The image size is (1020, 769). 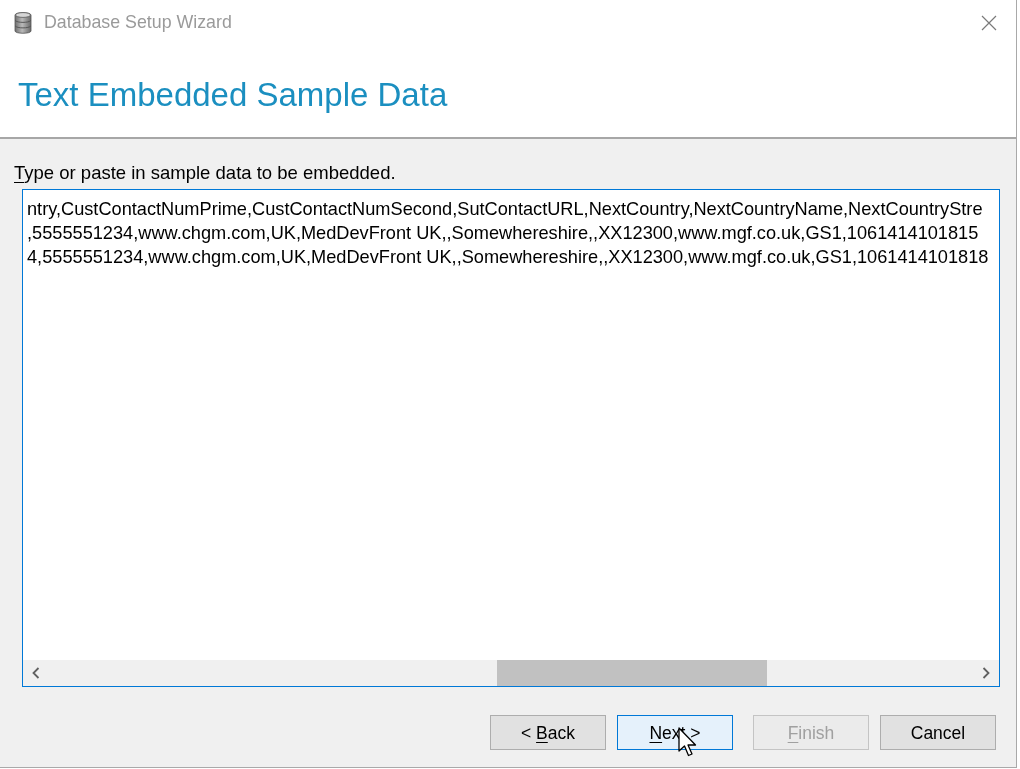 I want to click on instruction-label: Type or paste in sample data to be embedded., so click(x=205, y=173).